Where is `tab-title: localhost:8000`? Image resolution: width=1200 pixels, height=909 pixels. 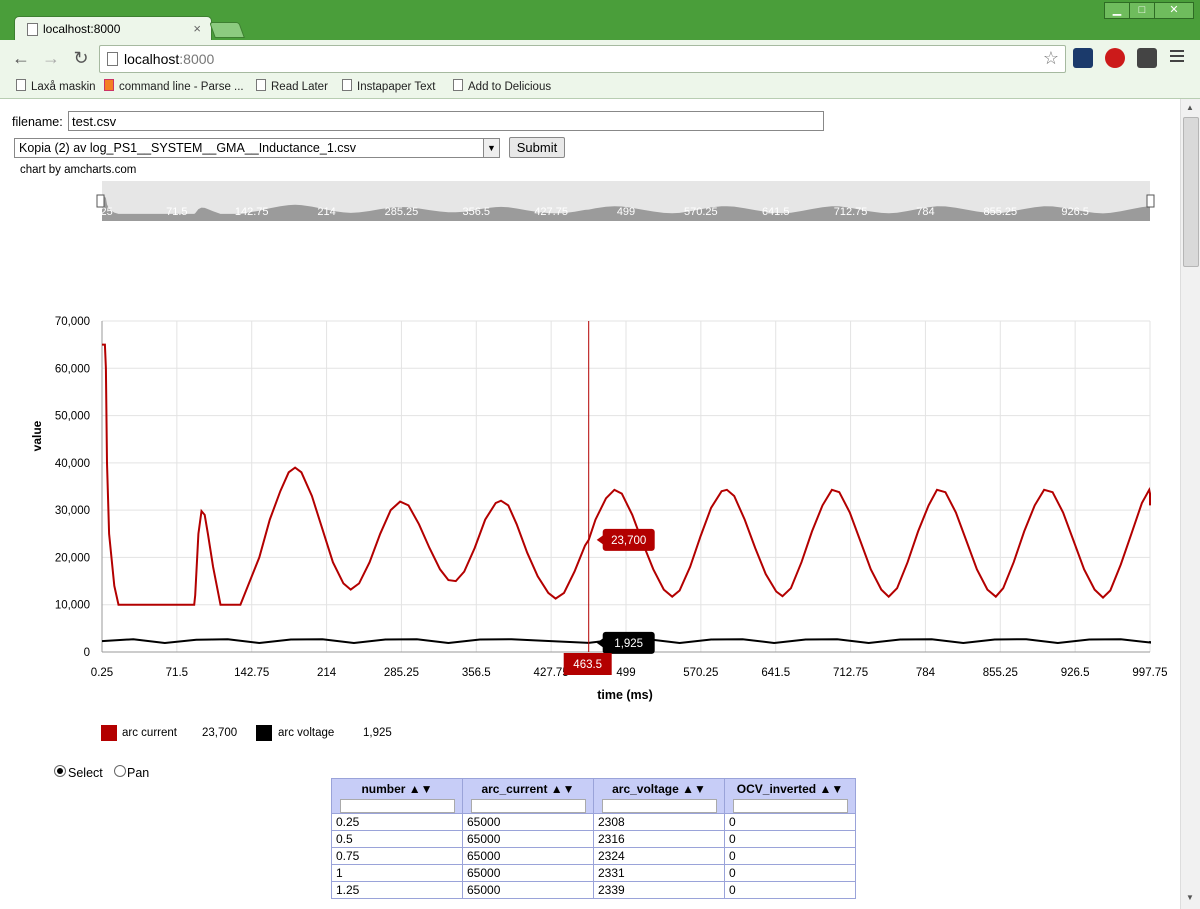
tab-title: localhost:8000 is located at coordinates (82, 29).